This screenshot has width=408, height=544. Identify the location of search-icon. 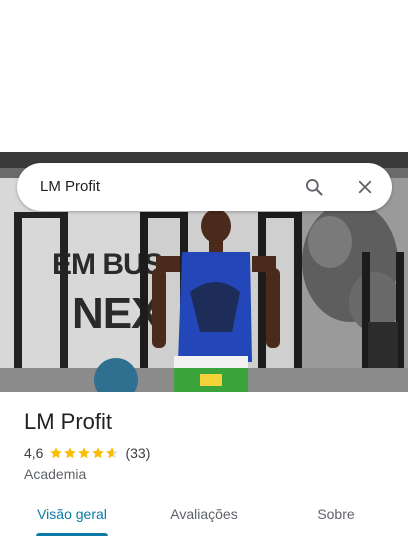
(314, 187).